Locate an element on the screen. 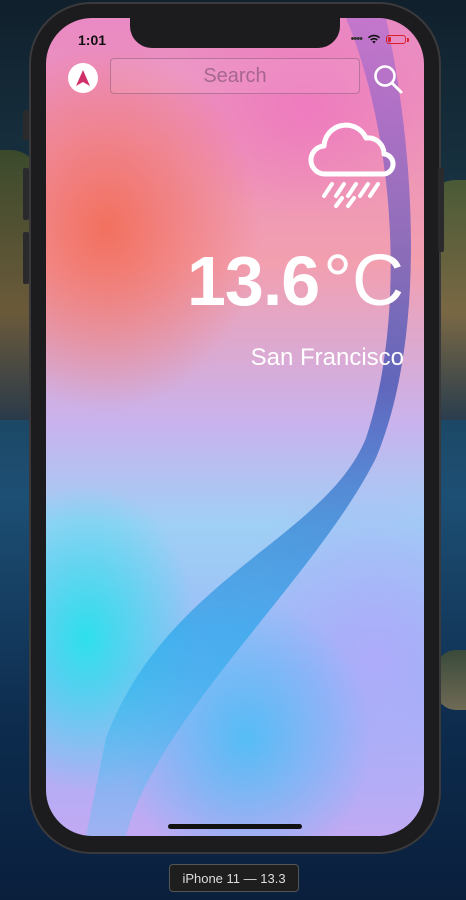  city-name: San Francisco is located at coordinates (327, 357).